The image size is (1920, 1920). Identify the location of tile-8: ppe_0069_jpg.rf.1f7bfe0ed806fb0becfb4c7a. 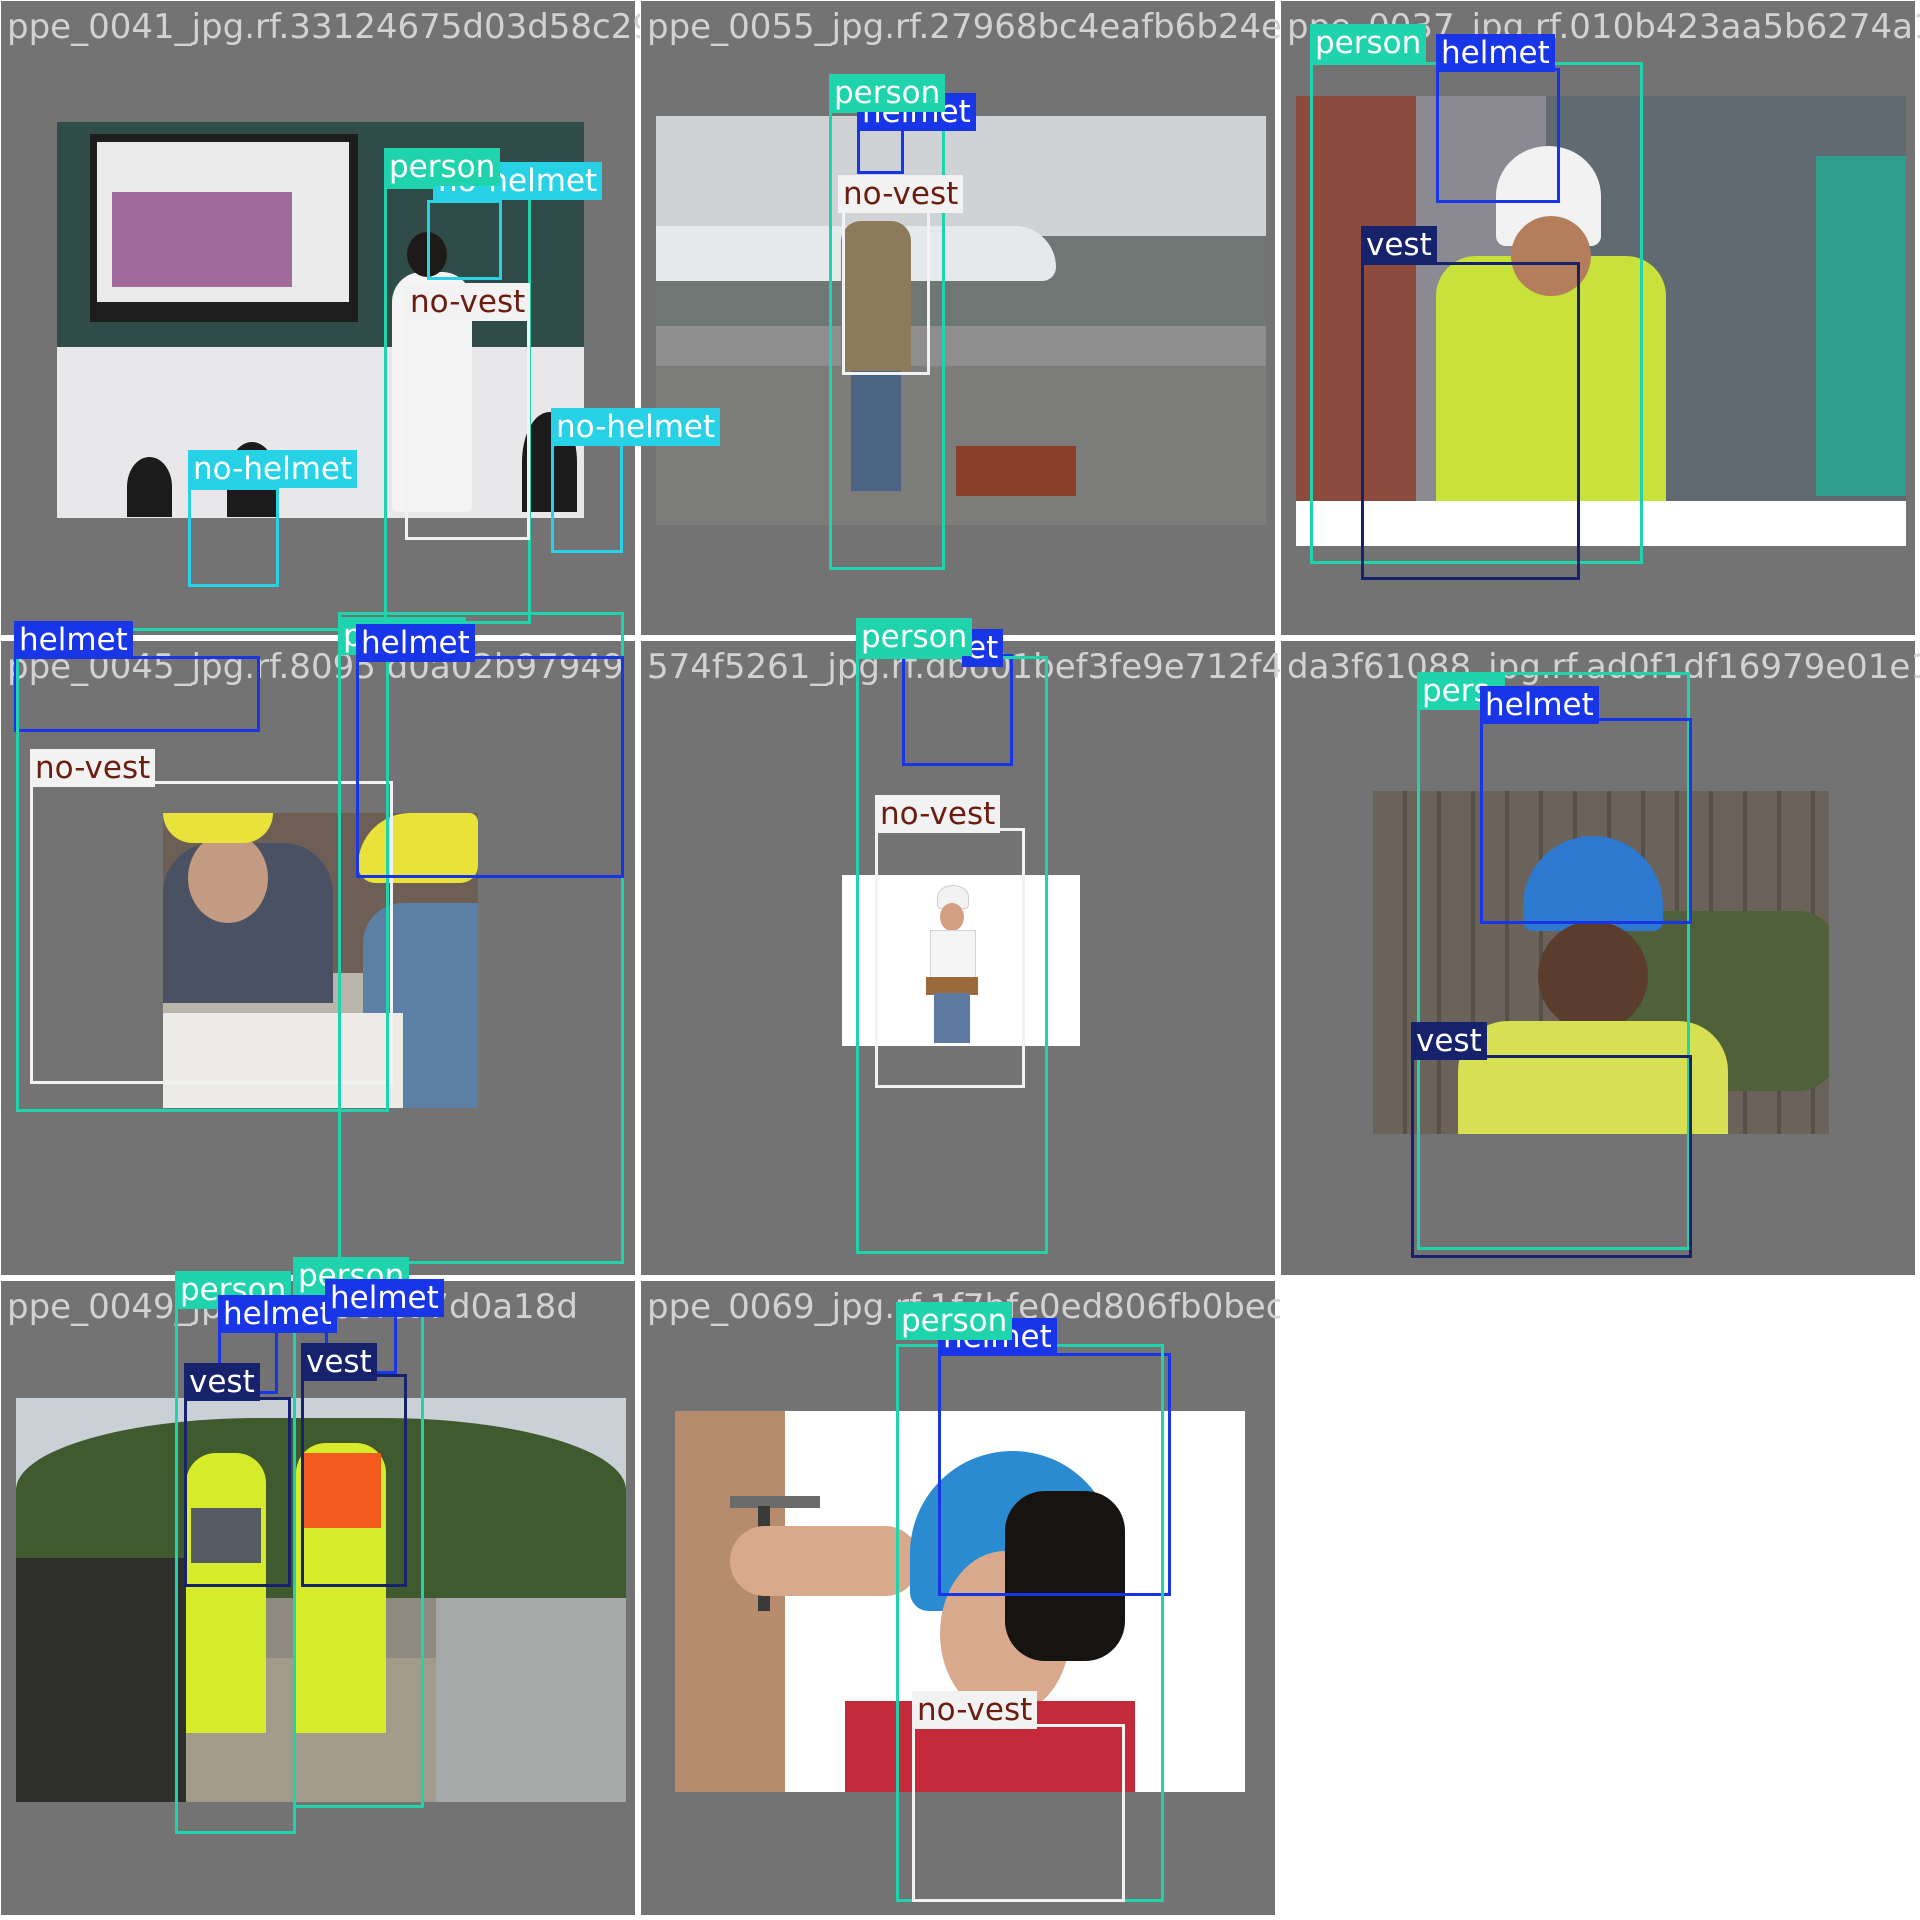
(1020, 1598).